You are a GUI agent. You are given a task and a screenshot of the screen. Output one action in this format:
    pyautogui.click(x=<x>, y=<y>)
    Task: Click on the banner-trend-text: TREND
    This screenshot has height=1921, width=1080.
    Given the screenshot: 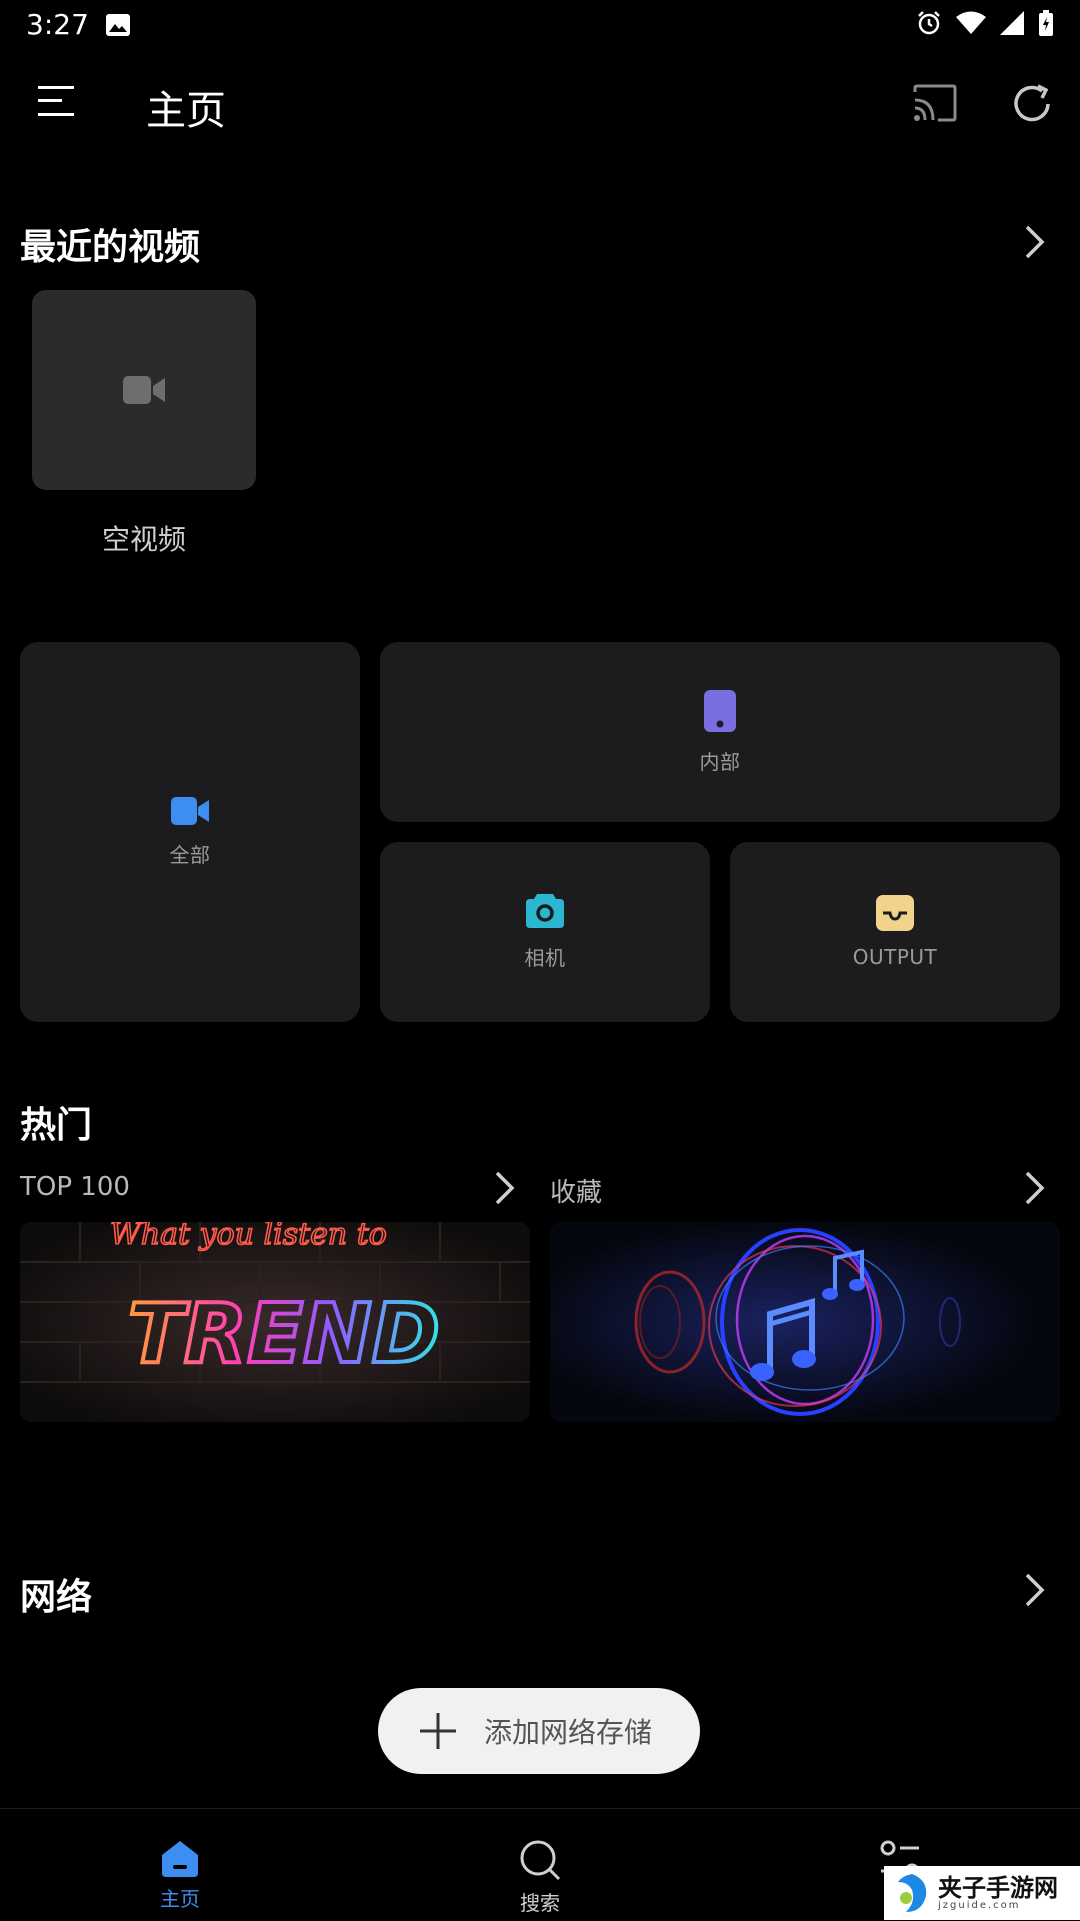 What is the action you would take?
    pyautogui.click(x=284, y=1334)
    